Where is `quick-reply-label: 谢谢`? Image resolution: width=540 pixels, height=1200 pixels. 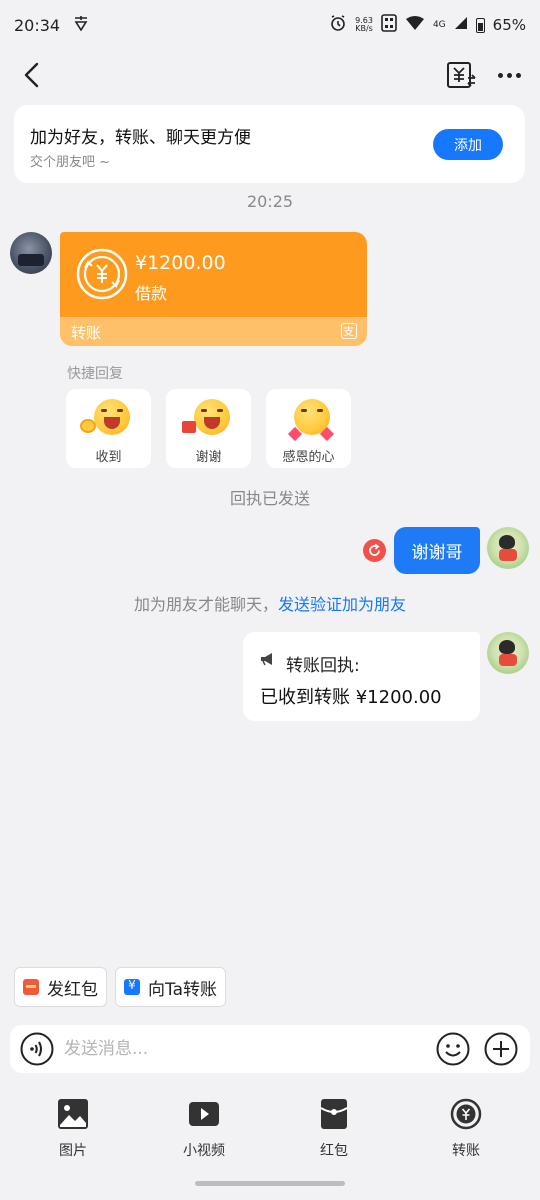
quick-reply-label: 谢谢 is located at coordinates (208, 457).